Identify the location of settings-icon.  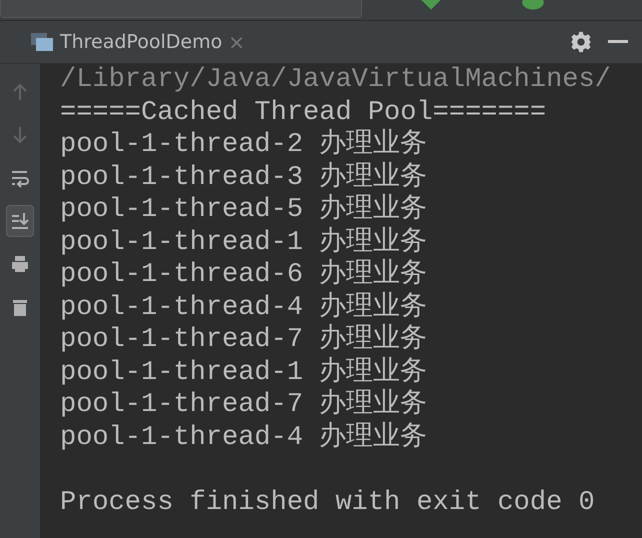
(581, 42).